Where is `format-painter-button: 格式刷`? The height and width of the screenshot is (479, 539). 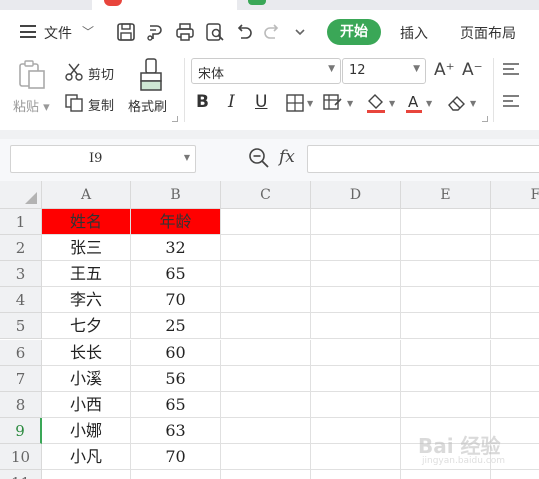
format-painter-button: 格式刷 is located at coordinates (147, 105).